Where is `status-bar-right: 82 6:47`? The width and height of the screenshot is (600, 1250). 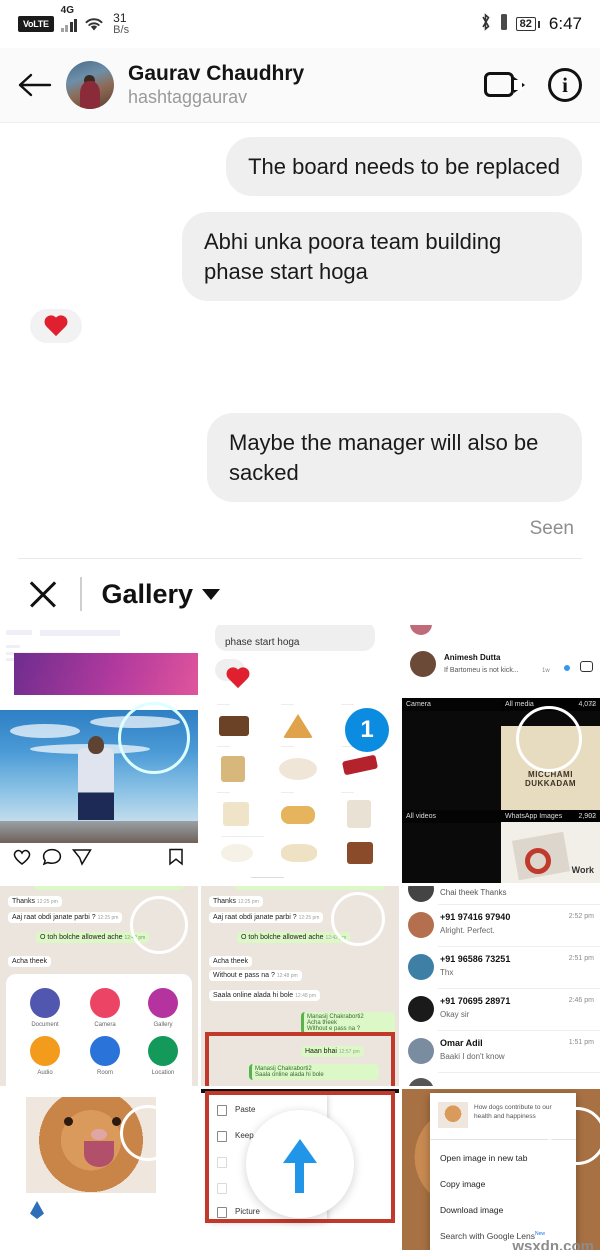
status-bar-right: 82 6:47 is located at coordinates (530, 24).